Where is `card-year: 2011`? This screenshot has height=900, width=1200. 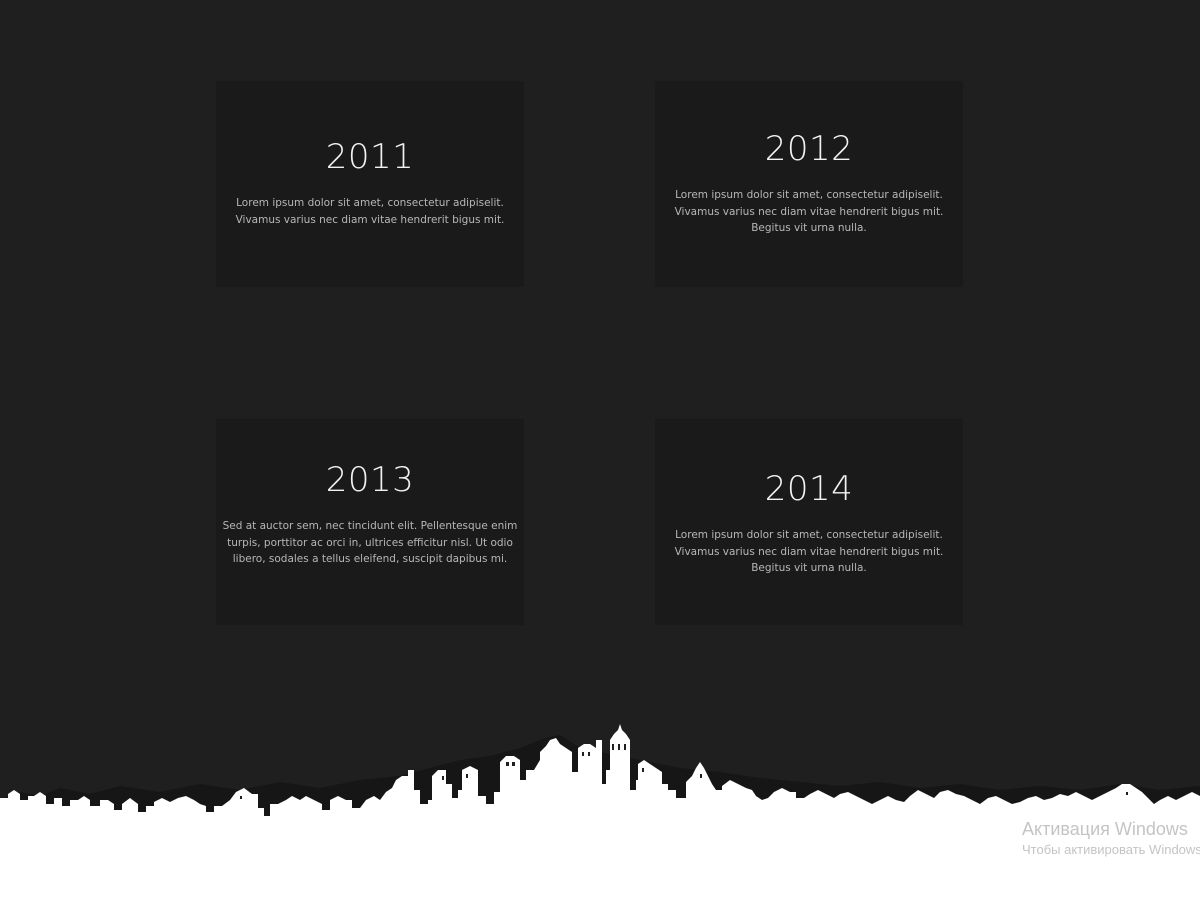
card-year: 2011 is located at coordinates (370, 157).